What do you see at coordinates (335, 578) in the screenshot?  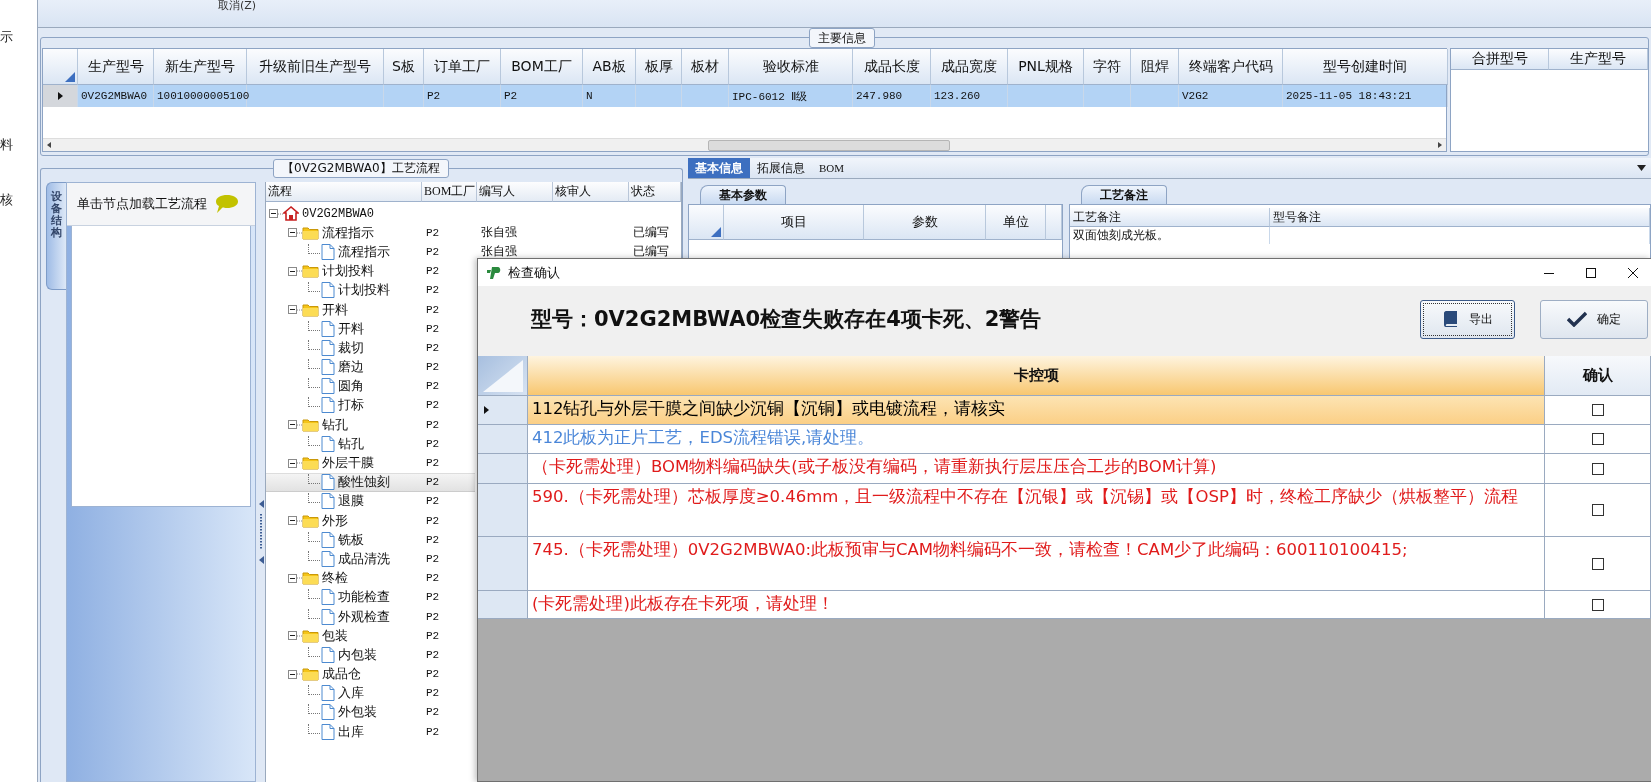 I see `tree-node-label: 终检` at bounding box center [335, 578].